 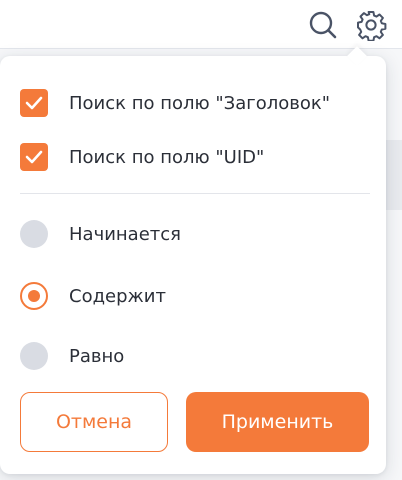 I want to click on search-button, so click(x=323, y=25).